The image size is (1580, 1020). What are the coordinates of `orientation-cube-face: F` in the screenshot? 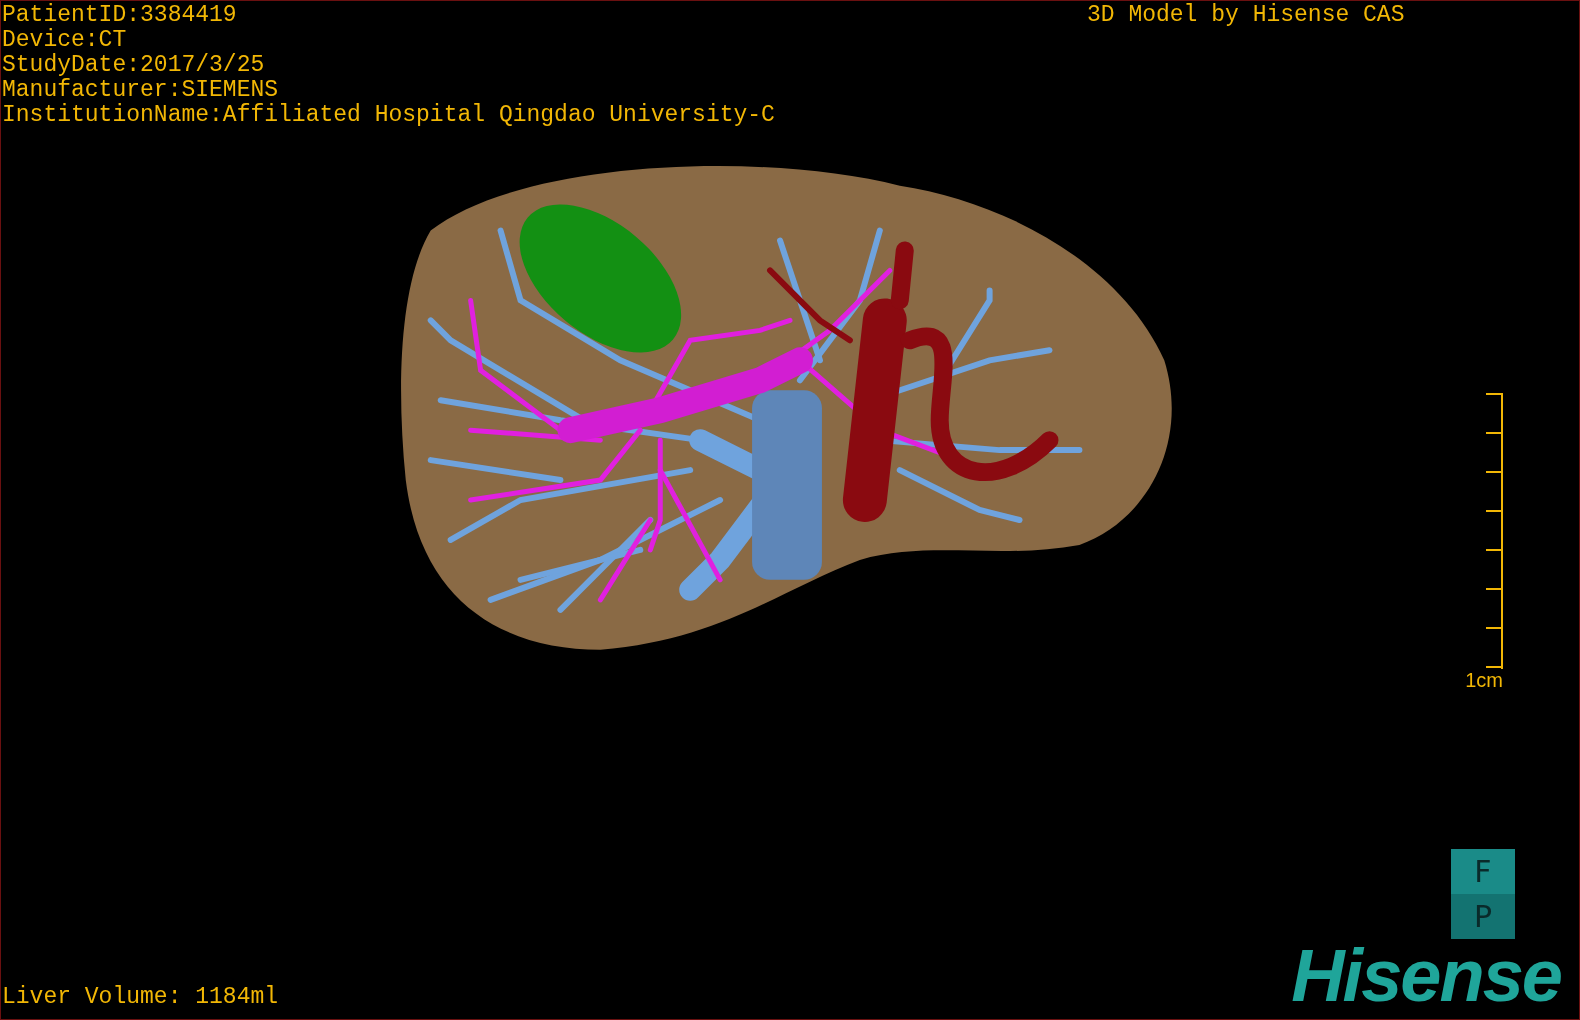 It's located at (1483, 871).